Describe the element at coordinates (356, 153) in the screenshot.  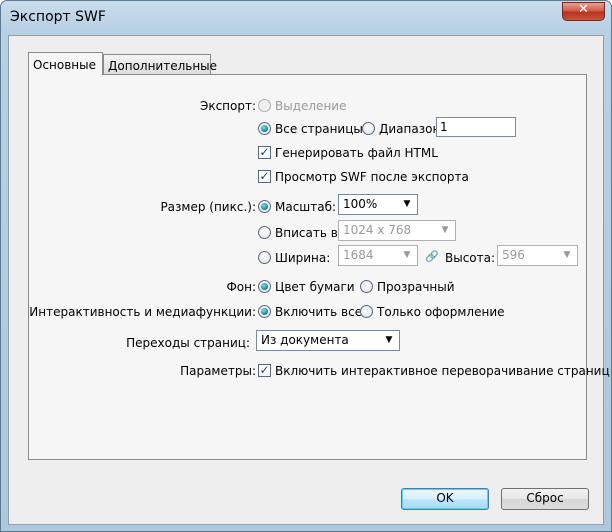
I see `generate-html-label: Генерировать файл HTML` at that location.